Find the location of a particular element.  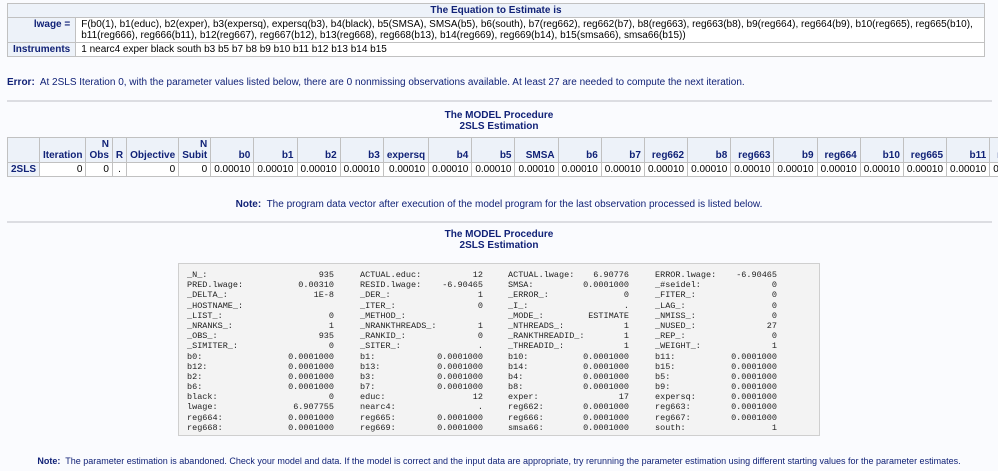

variable-name: reg667: is located at coordinates (673, 417).